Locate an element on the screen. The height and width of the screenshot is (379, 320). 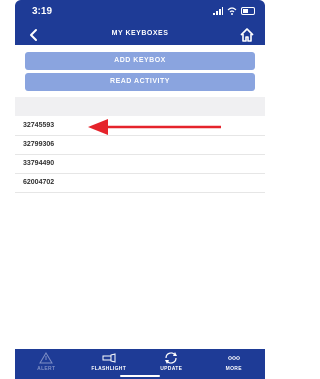
annotation-arrow is located at coordinates (154, 127).